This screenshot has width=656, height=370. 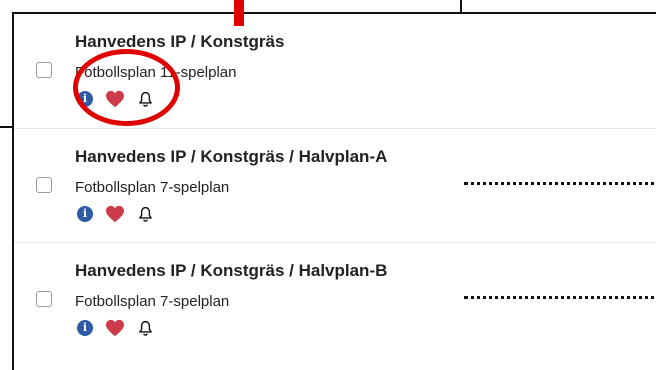 I want to click on facility-title: Hanvedens IP / Konstgräs / Halvplan-B, so click(x=231, y=271).